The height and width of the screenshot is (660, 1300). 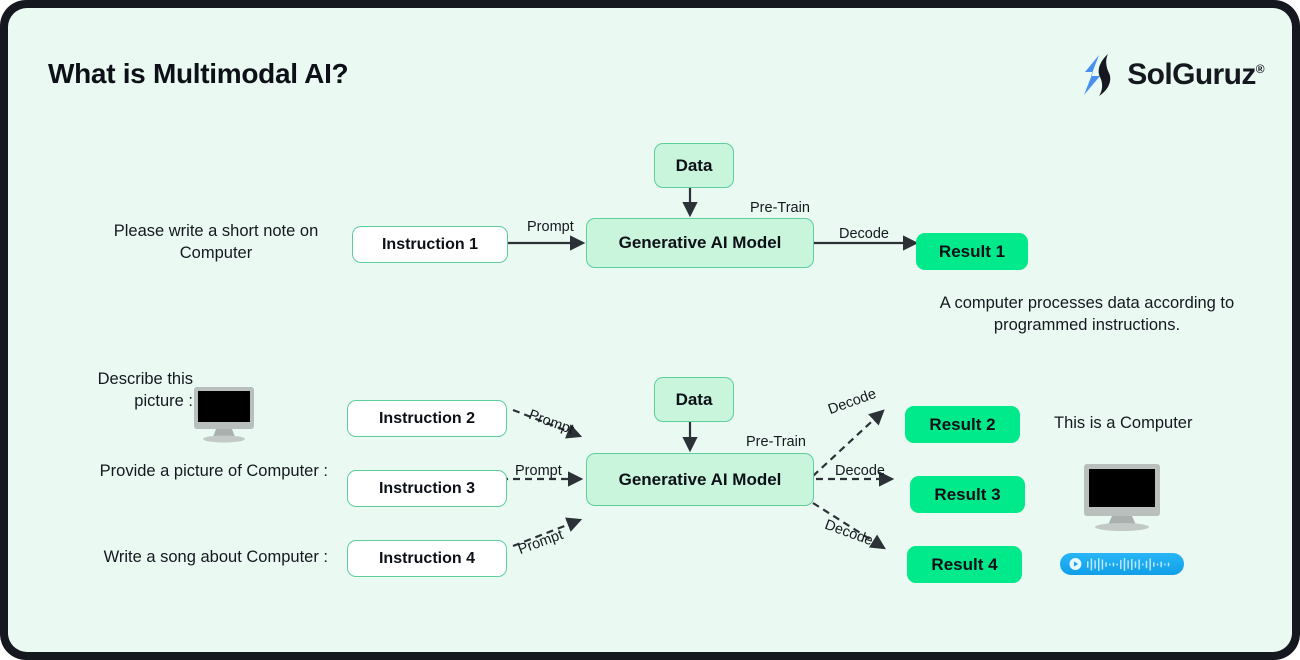 I want to click on edge-label-decode-2: Decode, so click(x=852, y=402).